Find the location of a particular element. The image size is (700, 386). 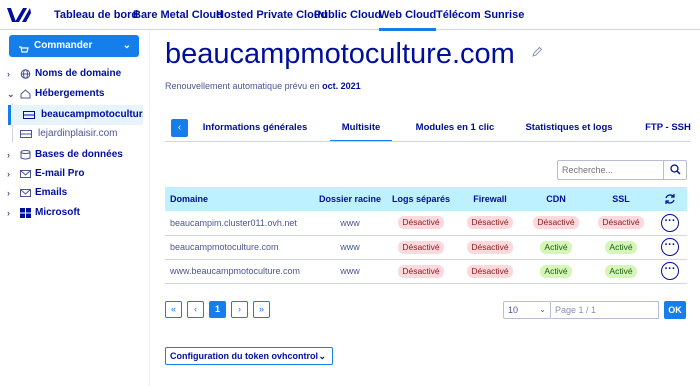

page-title: beaucampmotoculture.com is located at coordinates (340, 54).